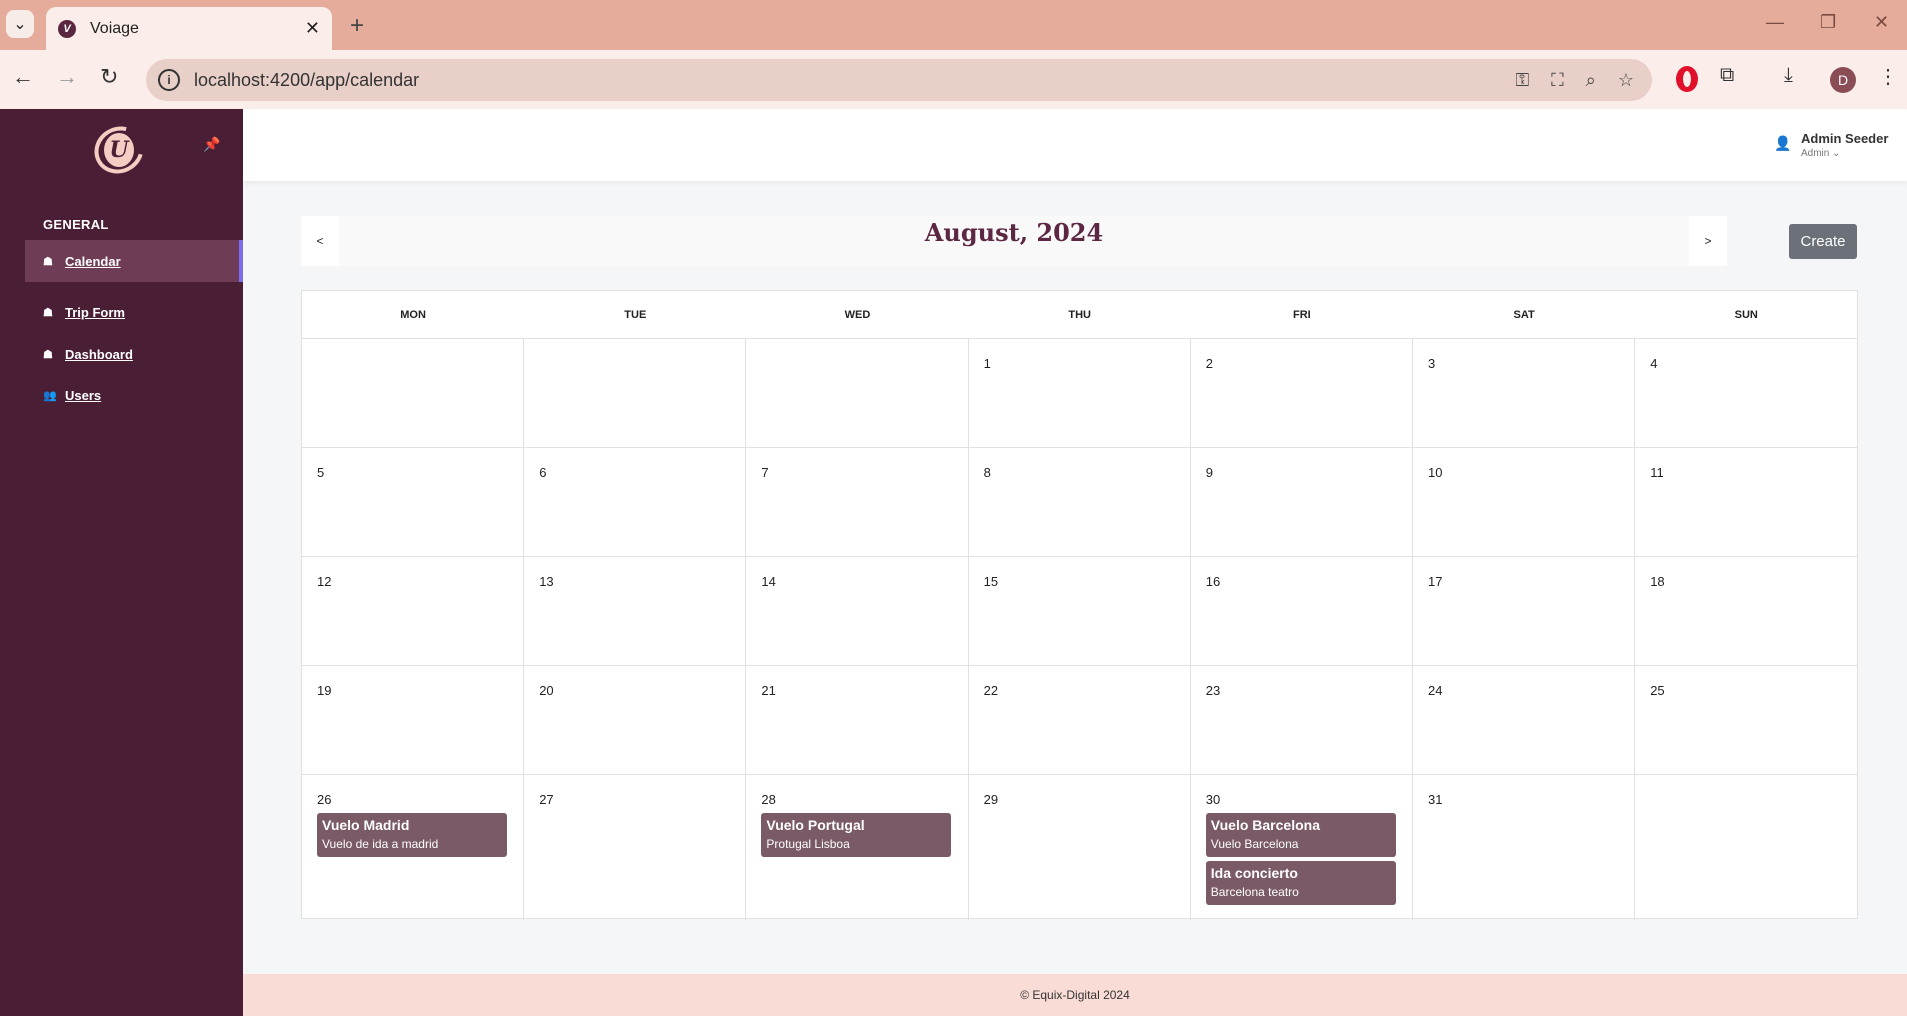  Describe the element at coordinates (1522, 80) in the screenshot. I see `key-icon: ⚿` at that location.